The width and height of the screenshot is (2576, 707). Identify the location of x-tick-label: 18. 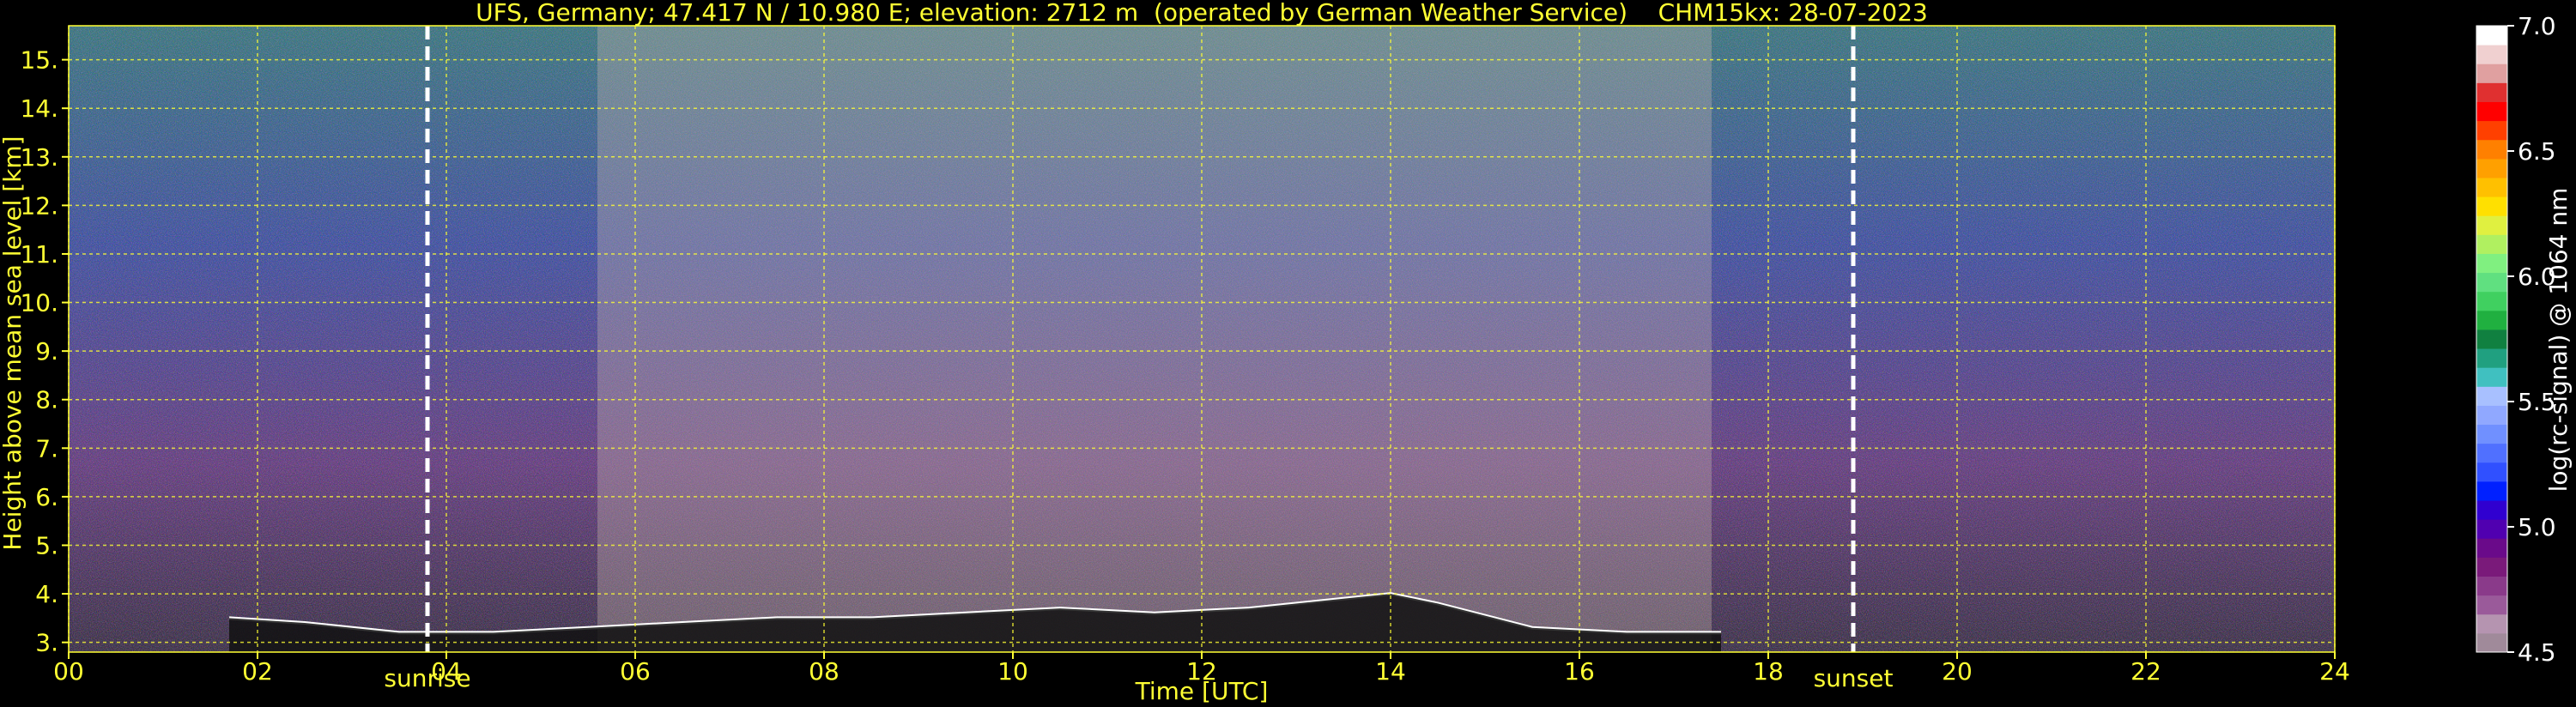
(1768, 671).